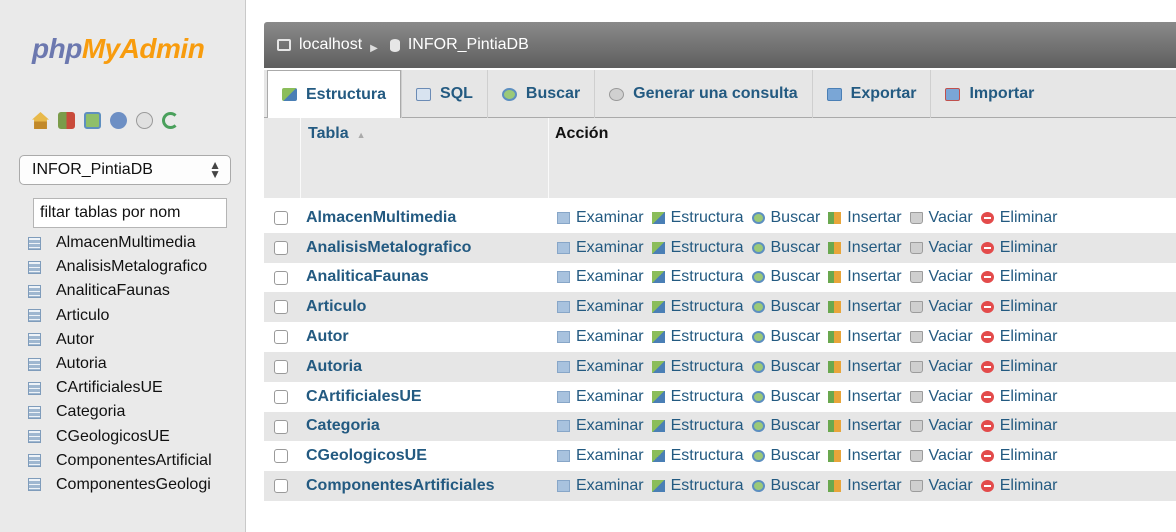 This screenshot has width=1176, height=532. I want to click on exit-icon, so click(66, 120).